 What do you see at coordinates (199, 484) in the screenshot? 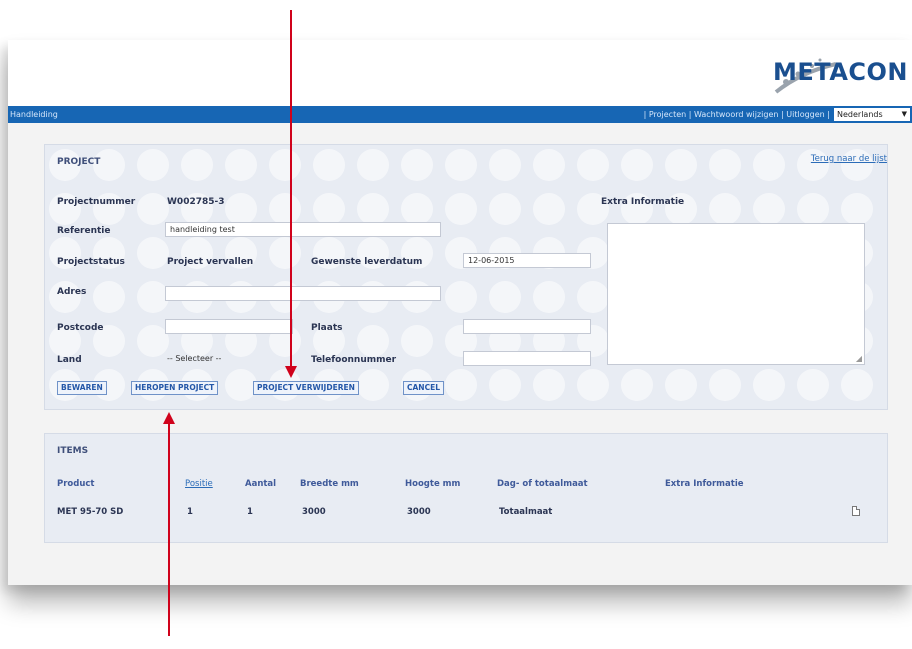
I see `column-header-positie: Positie` at bounding box center [199, 484].